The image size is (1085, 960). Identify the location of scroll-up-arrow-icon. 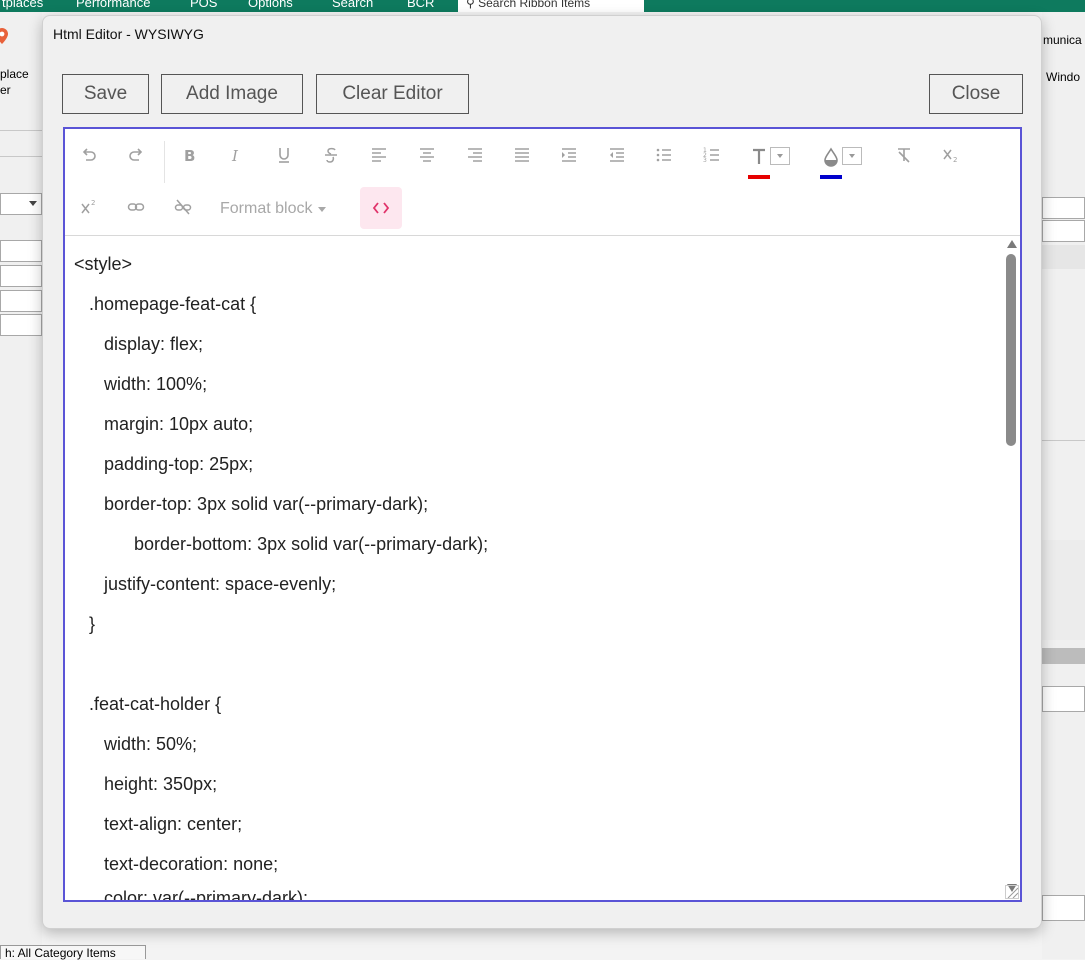
(1012, 244).